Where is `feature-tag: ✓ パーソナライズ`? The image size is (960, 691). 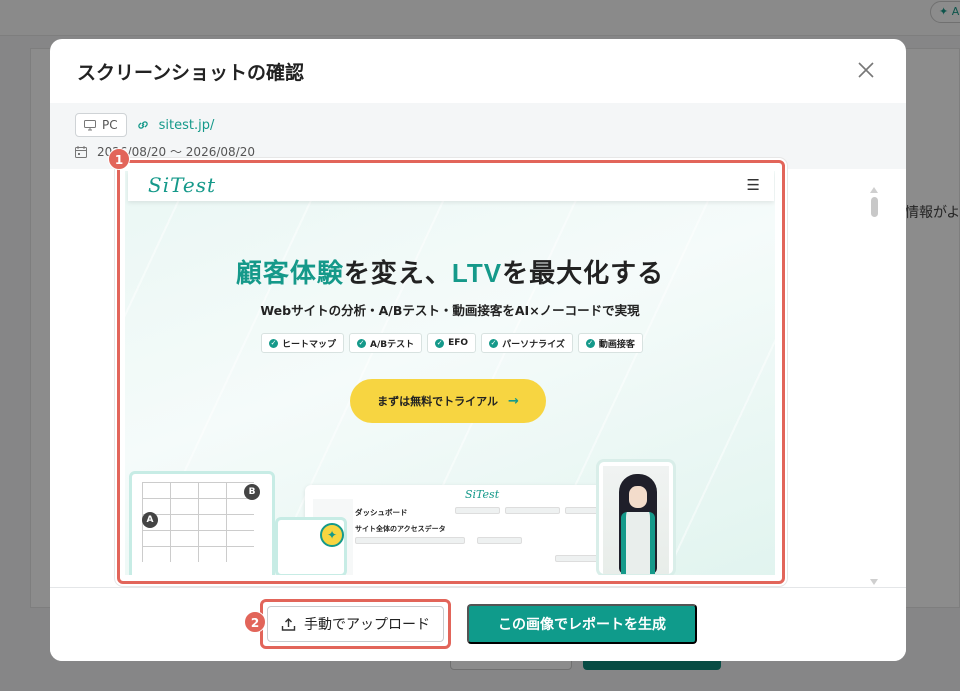
feature-tag: ✓ パーソナライズ is located at coordinates (527, 343).